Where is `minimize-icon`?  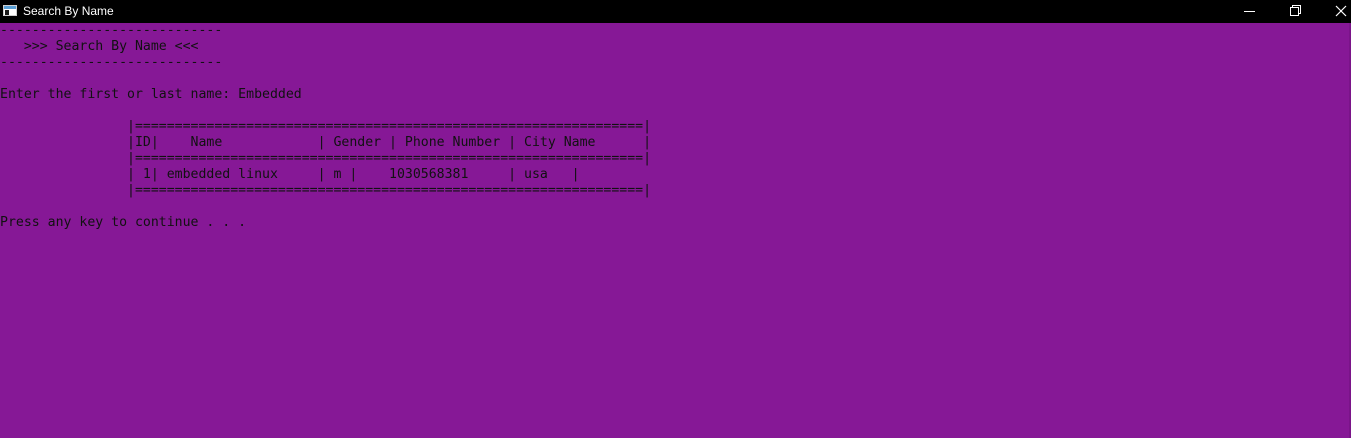 minimize-icon is located at coordinates (1249, 11).